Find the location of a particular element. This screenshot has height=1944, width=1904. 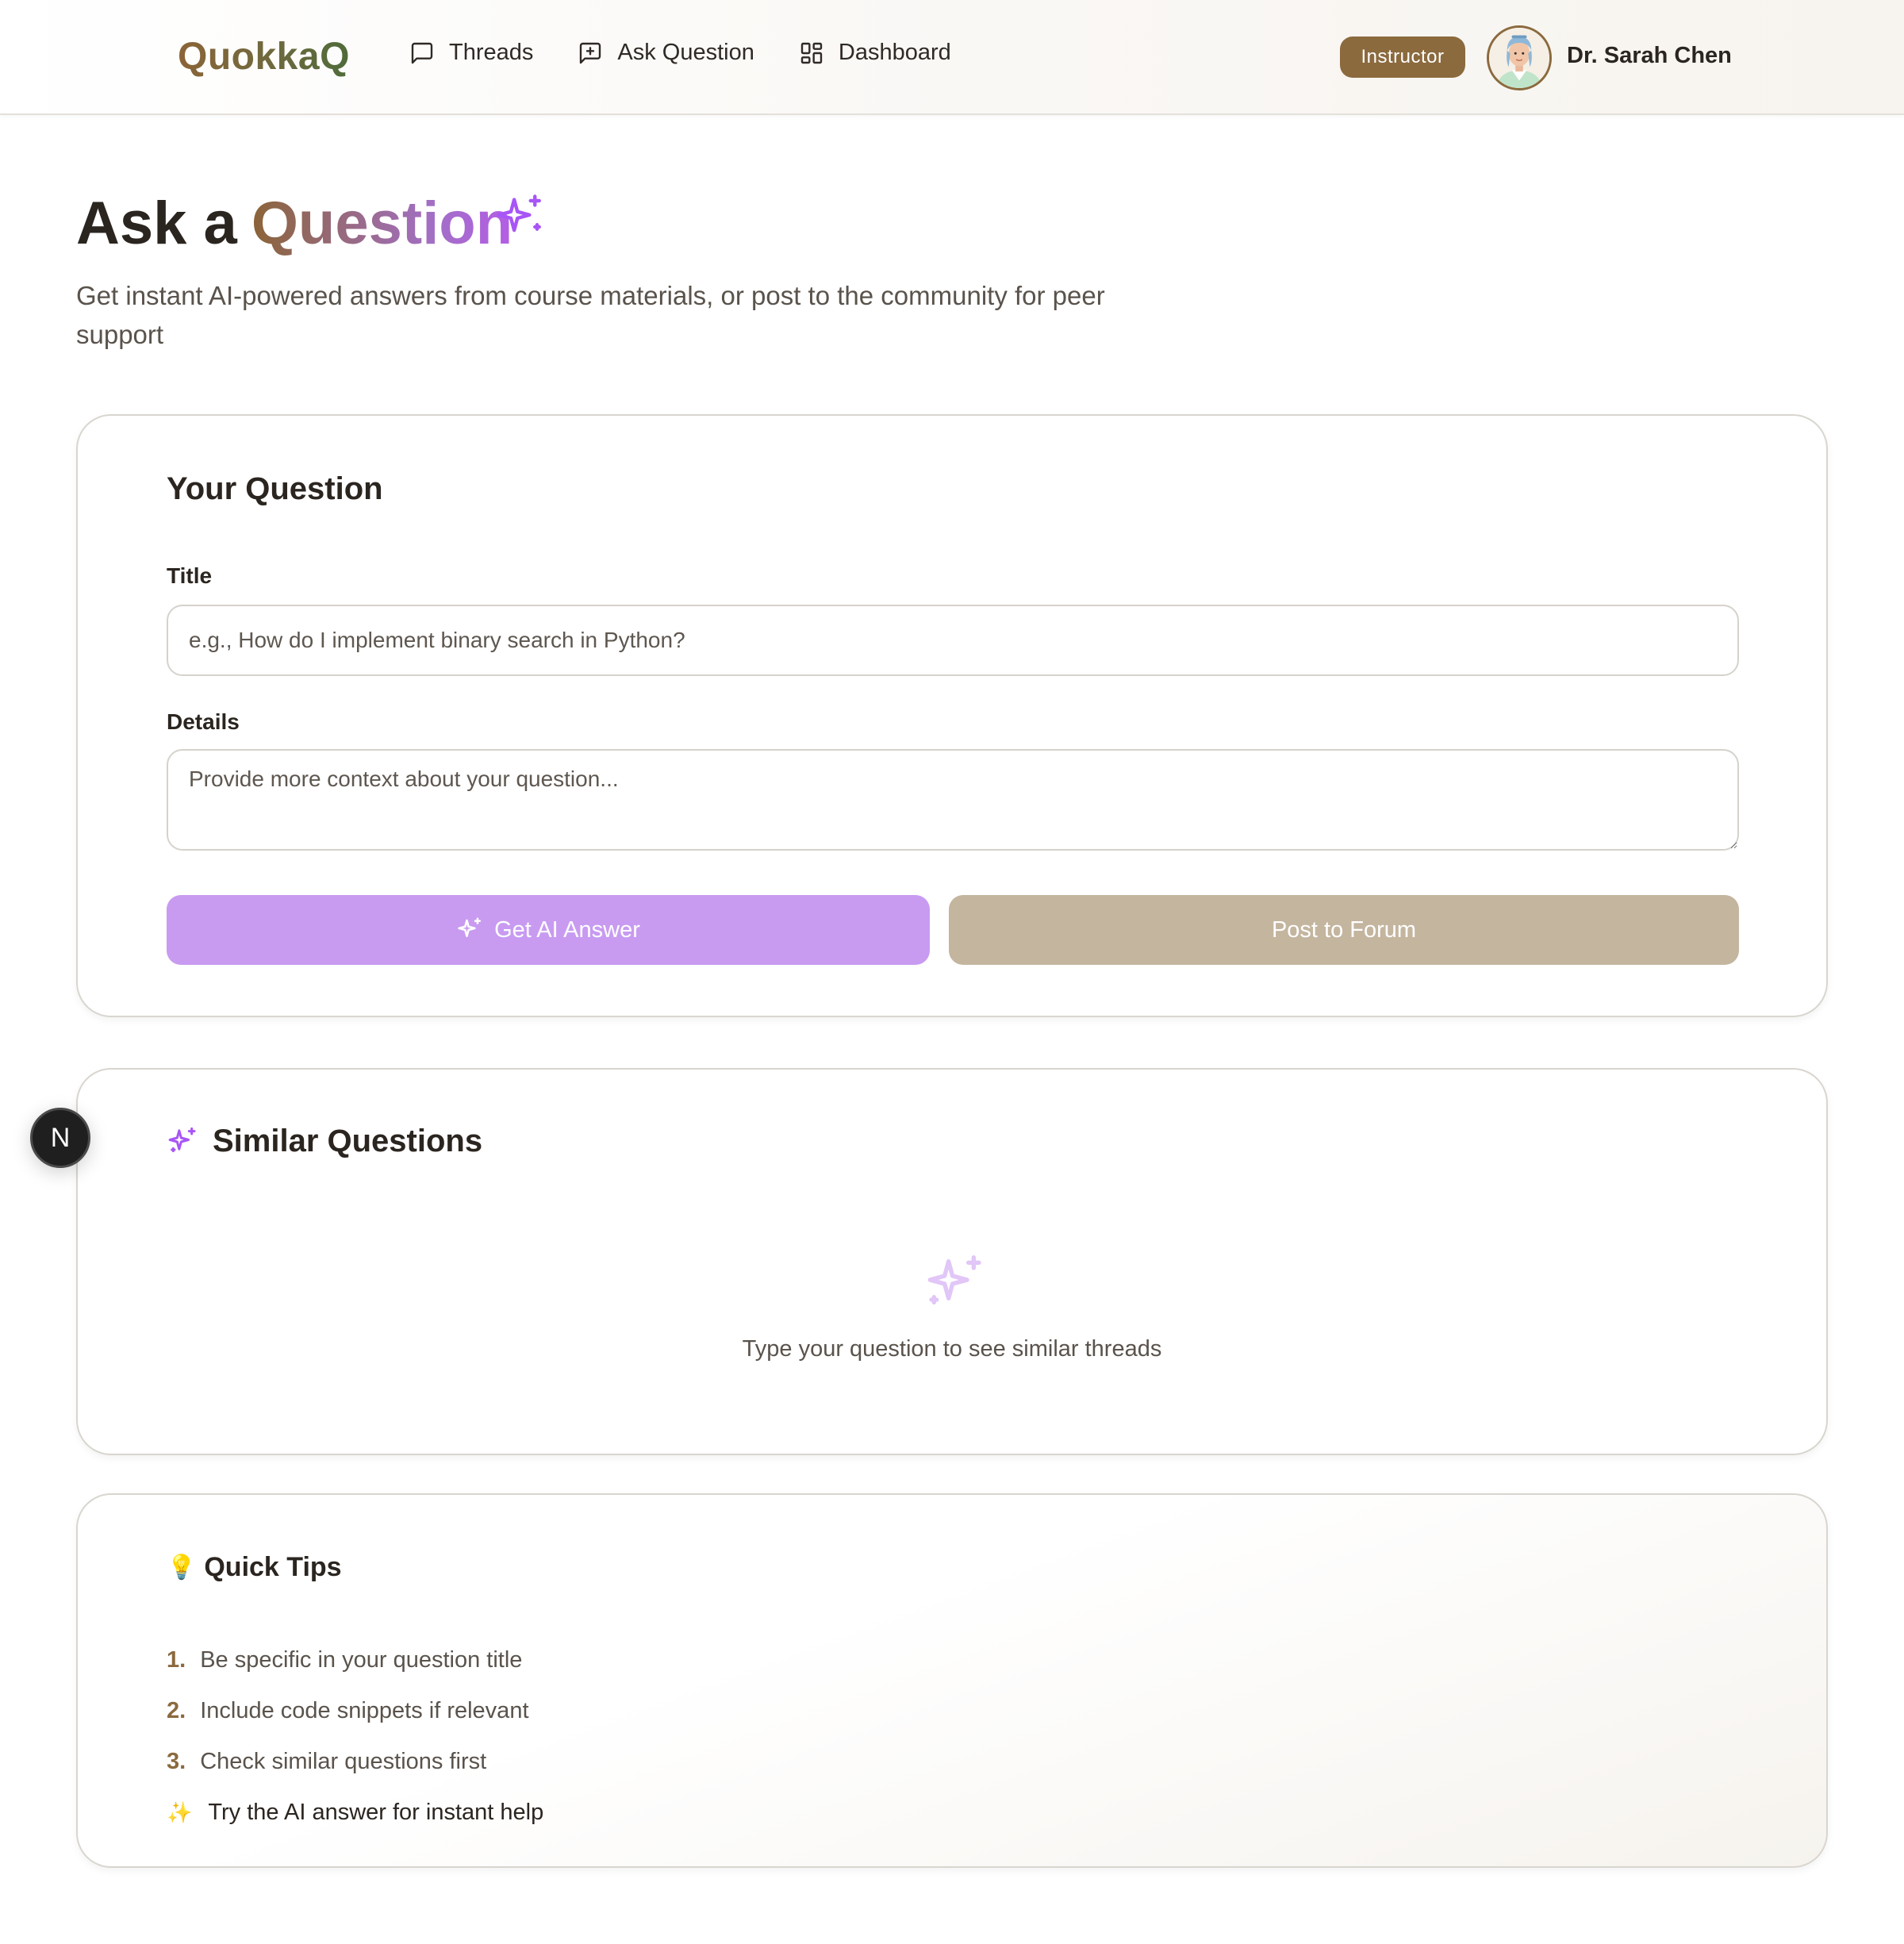

nav-item-threads: Threads is located at coordinates (471, 53).